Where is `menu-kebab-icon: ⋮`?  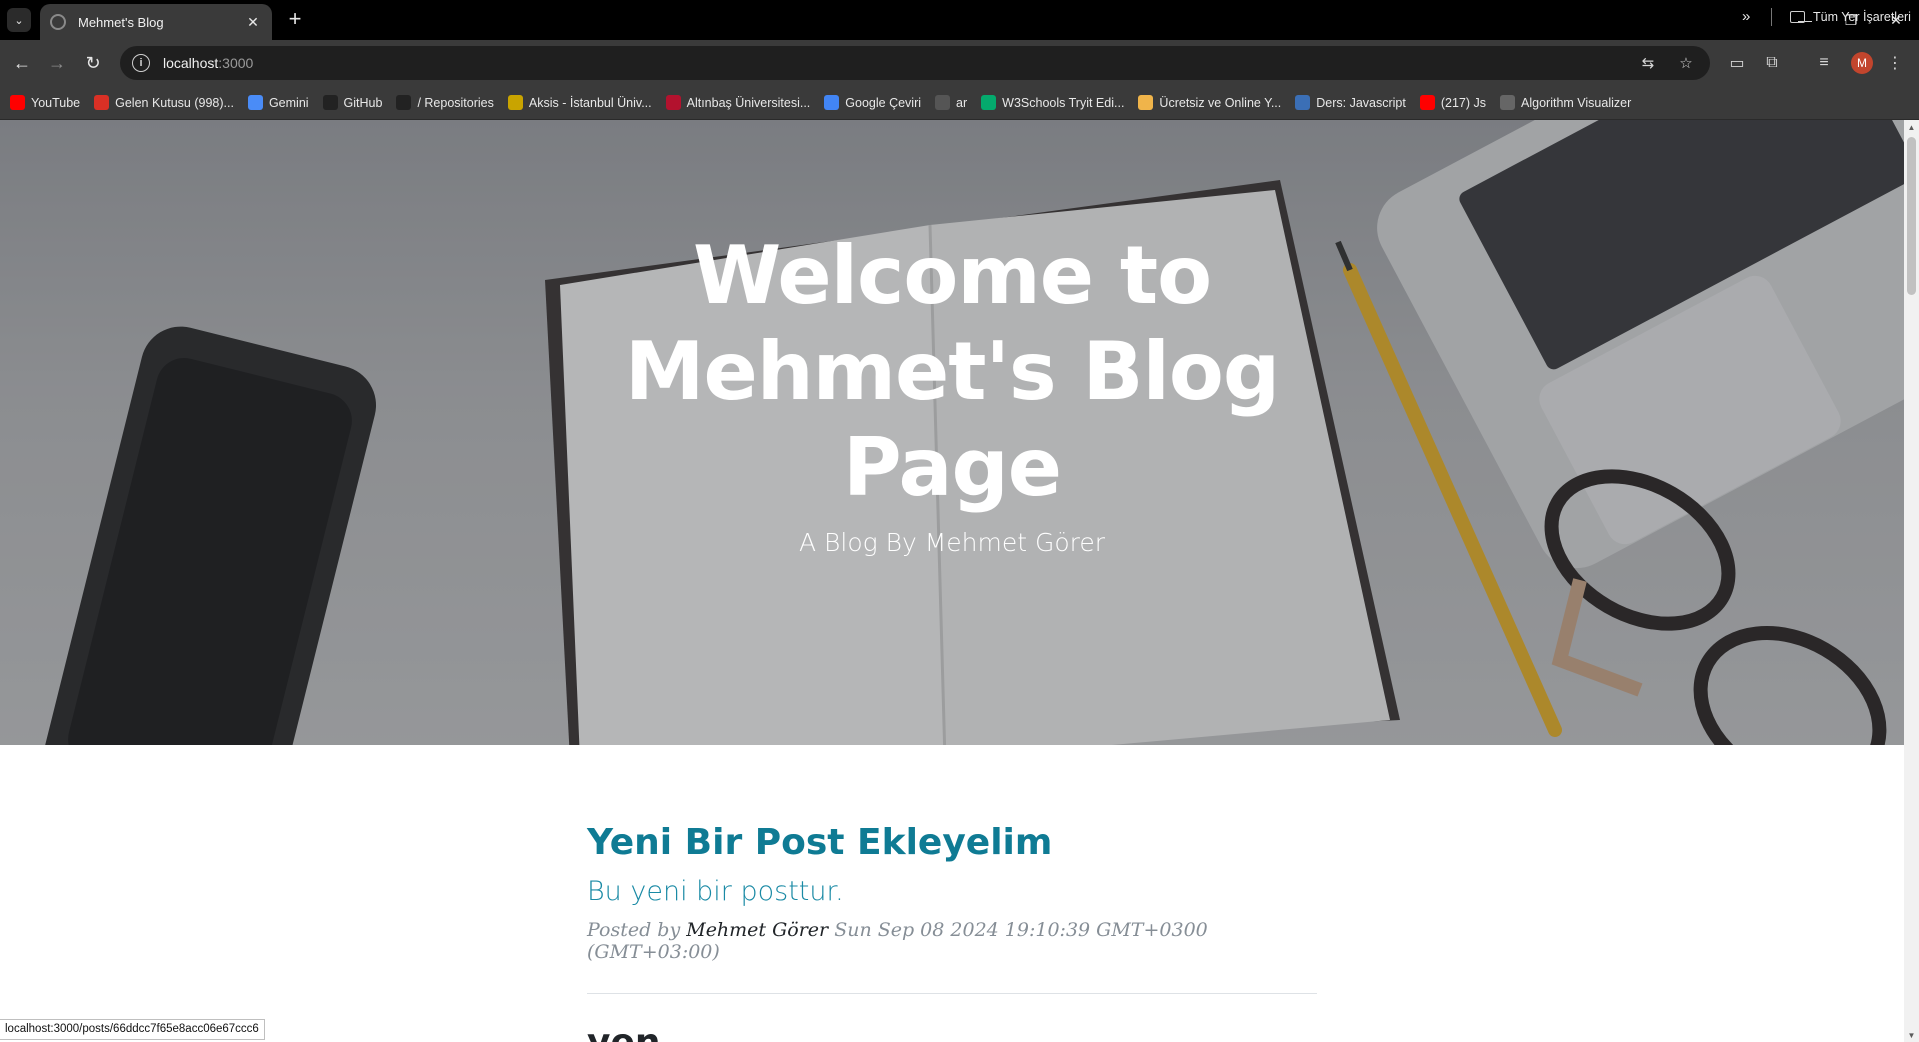 menu-kebab-icon: ⋮ is located at coordinates (1895, 63).